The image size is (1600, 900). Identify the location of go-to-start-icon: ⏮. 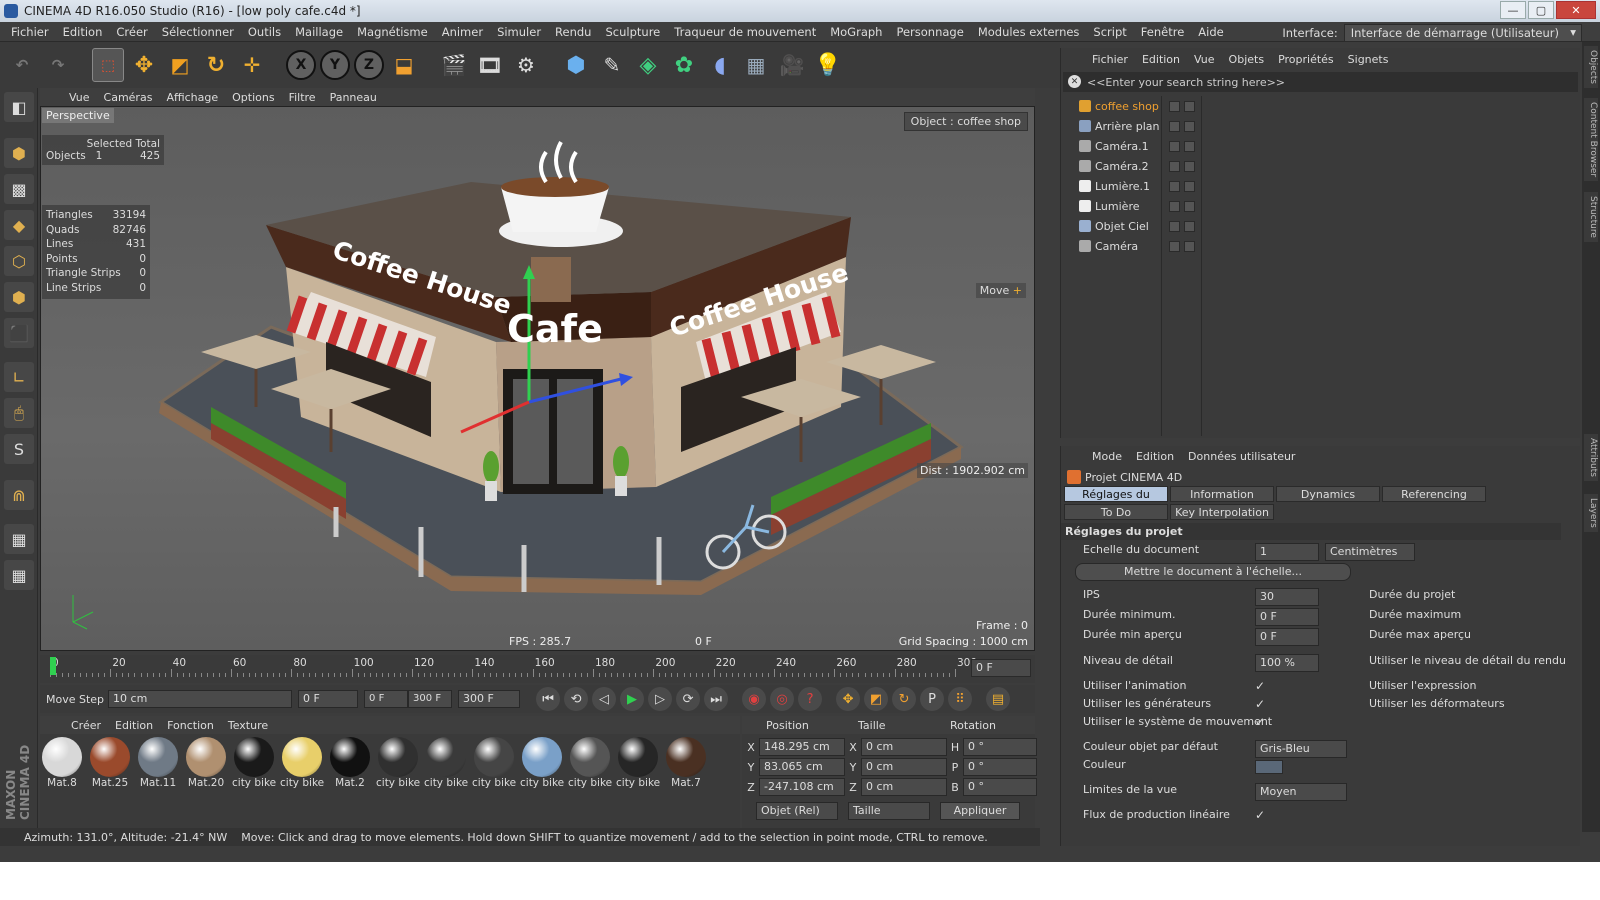
(548, 699).